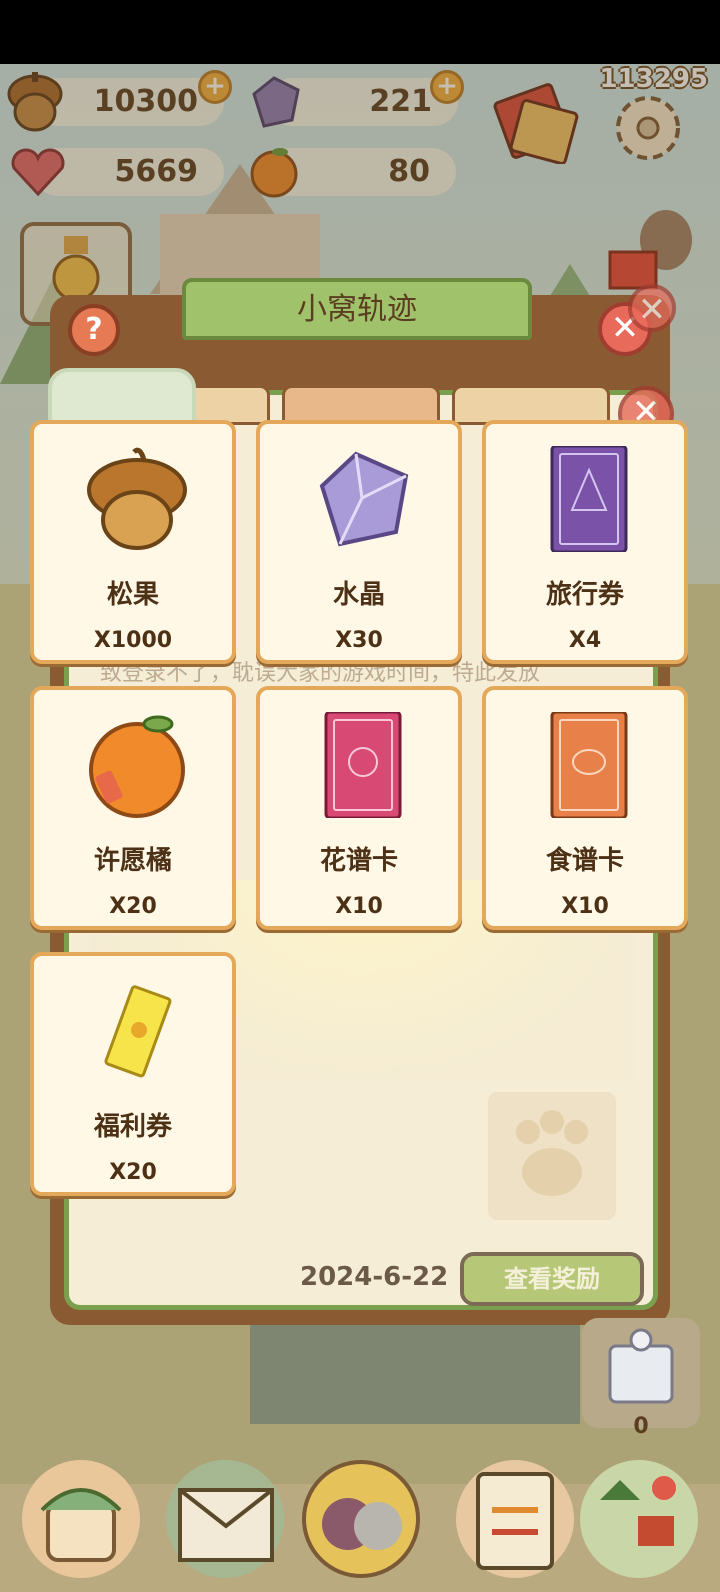  I want to click on wish-orange-icon, so click(137, 766).